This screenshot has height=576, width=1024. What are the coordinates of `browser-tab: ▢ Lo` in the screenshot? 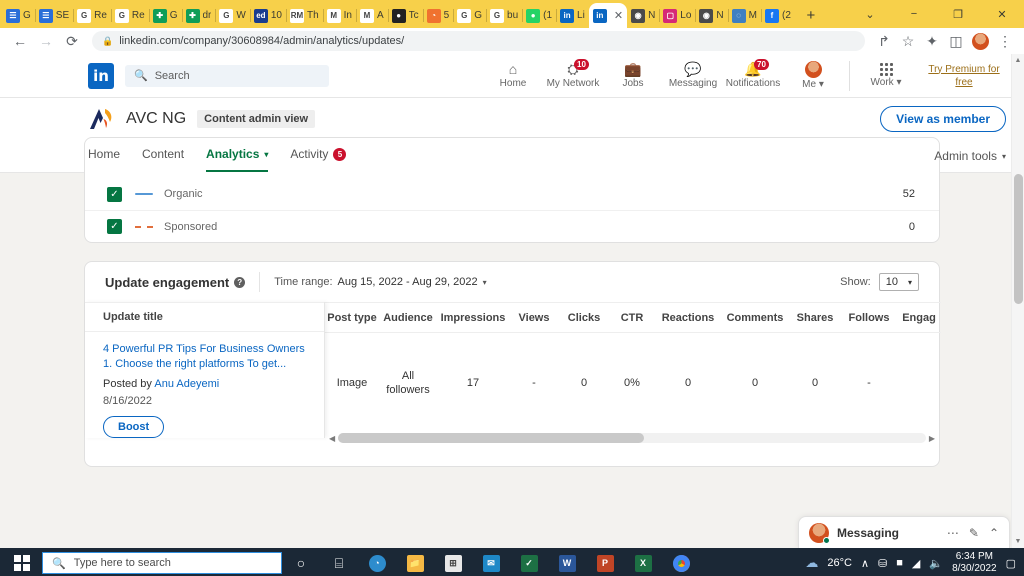 It's located at (677, 15).